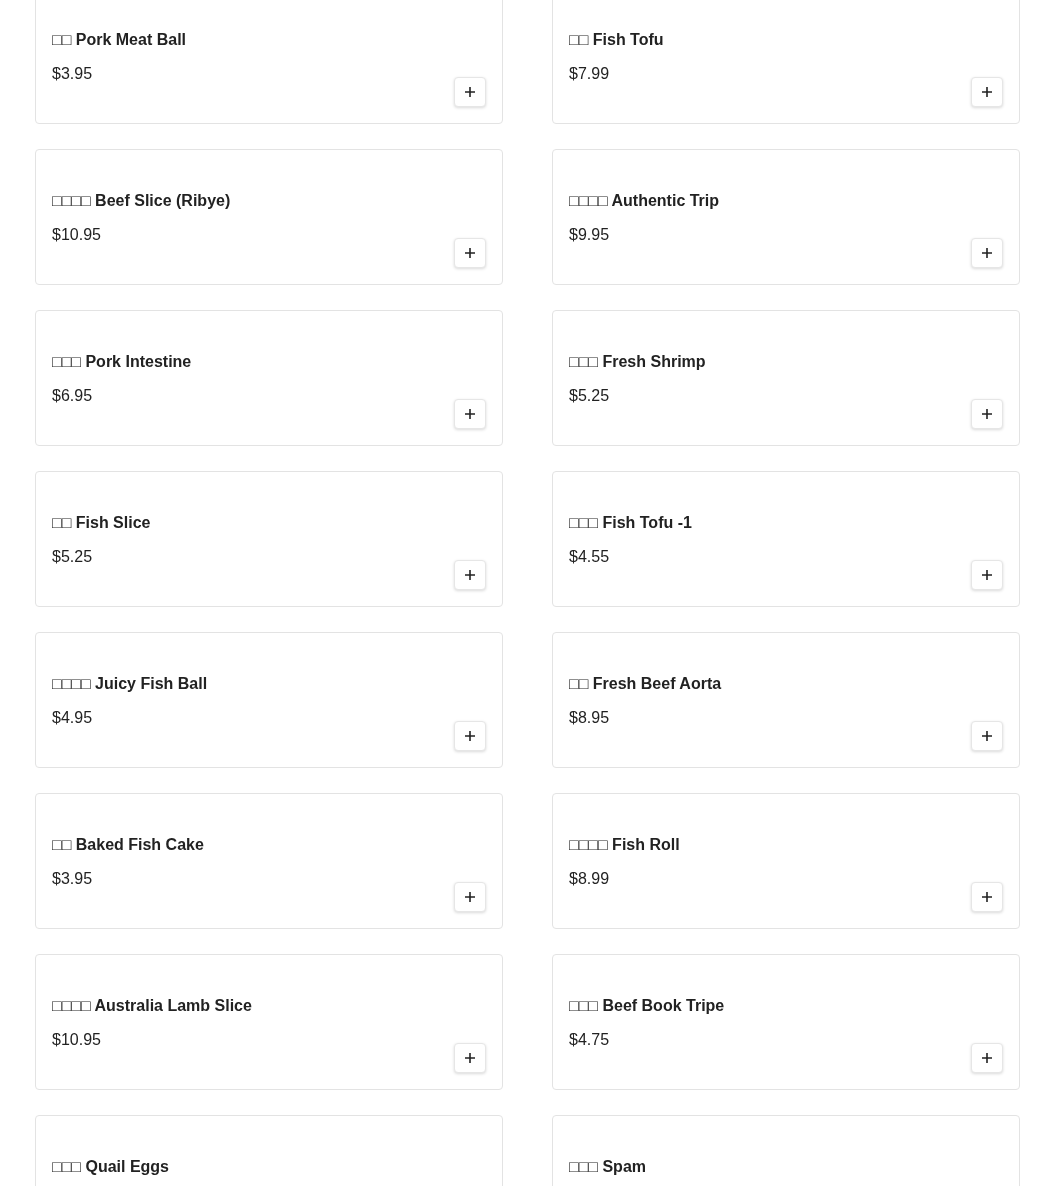  What do you see at coordinates (590, 557) in the screenshot?
I see `item-price: $4.55` at bounding box center [590, 557].